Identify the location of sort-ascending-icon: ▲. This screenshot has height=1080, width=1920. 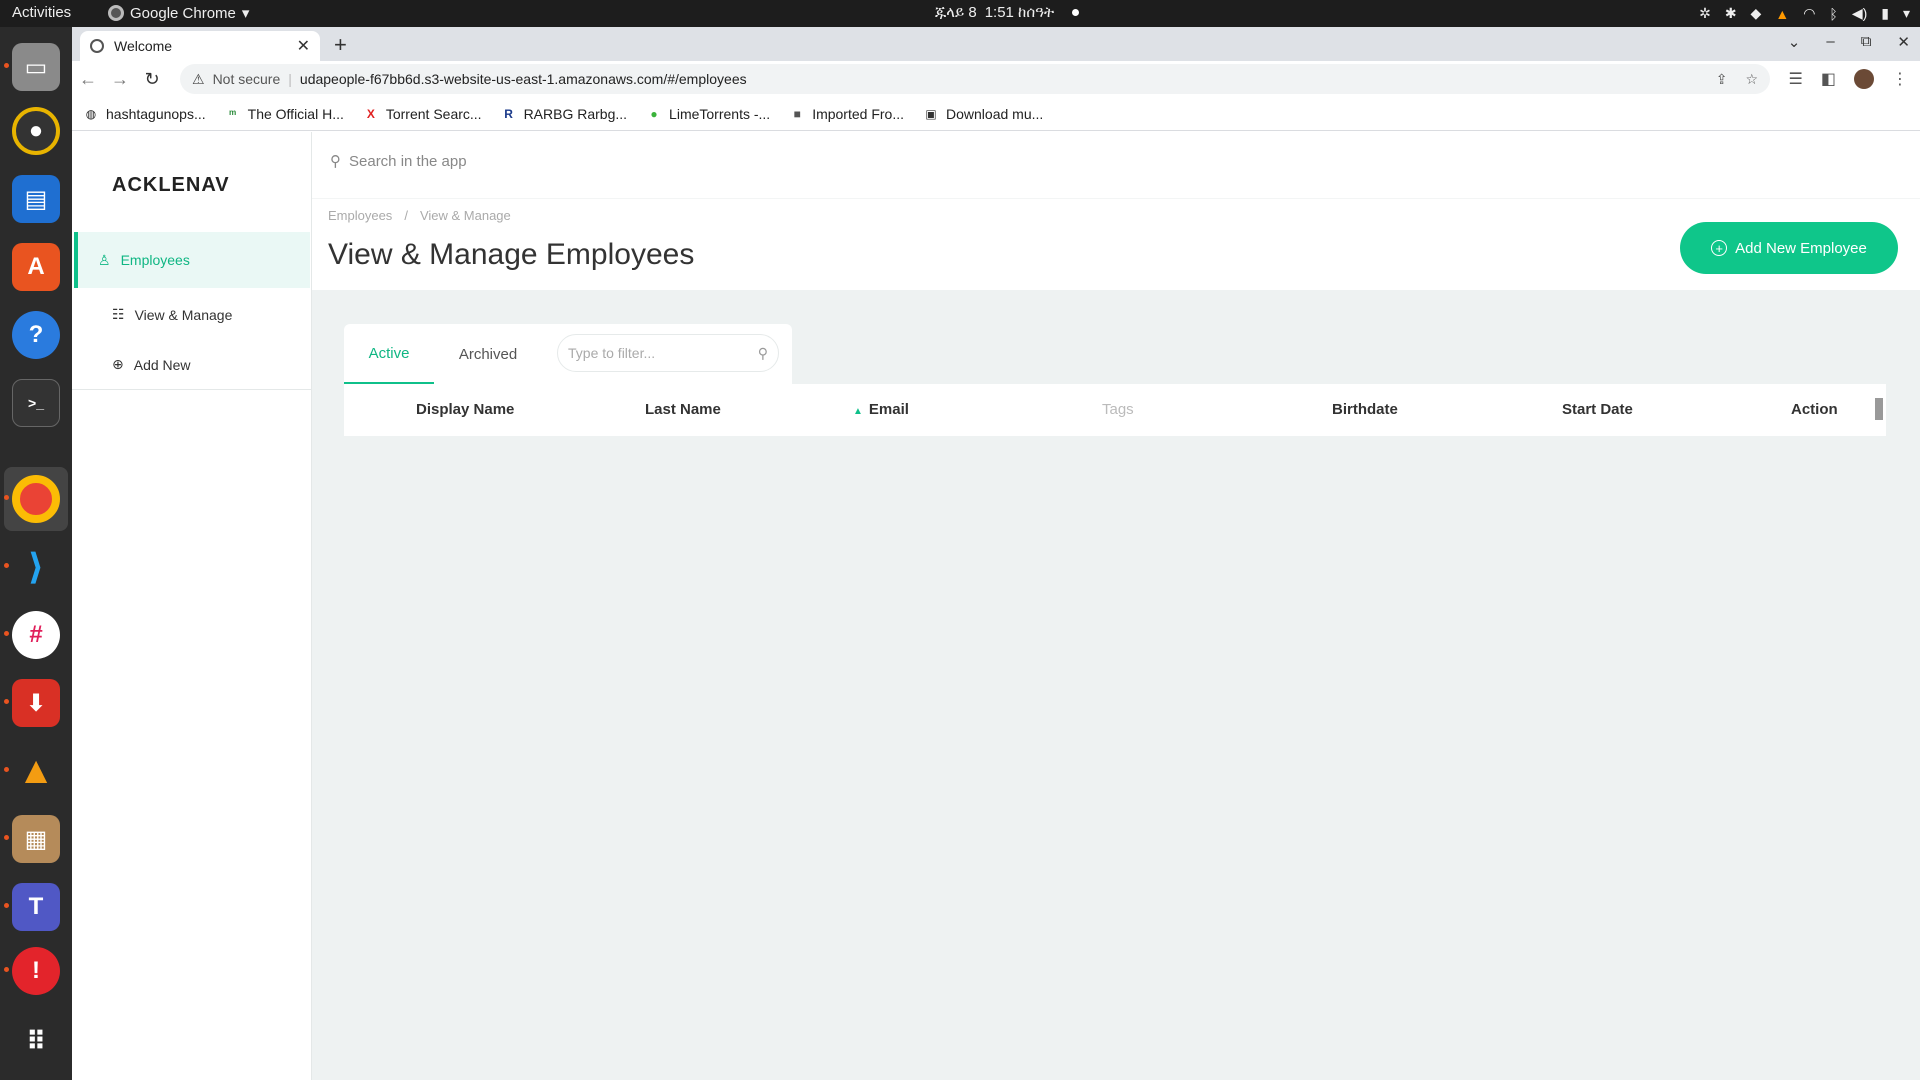
(858, 411).